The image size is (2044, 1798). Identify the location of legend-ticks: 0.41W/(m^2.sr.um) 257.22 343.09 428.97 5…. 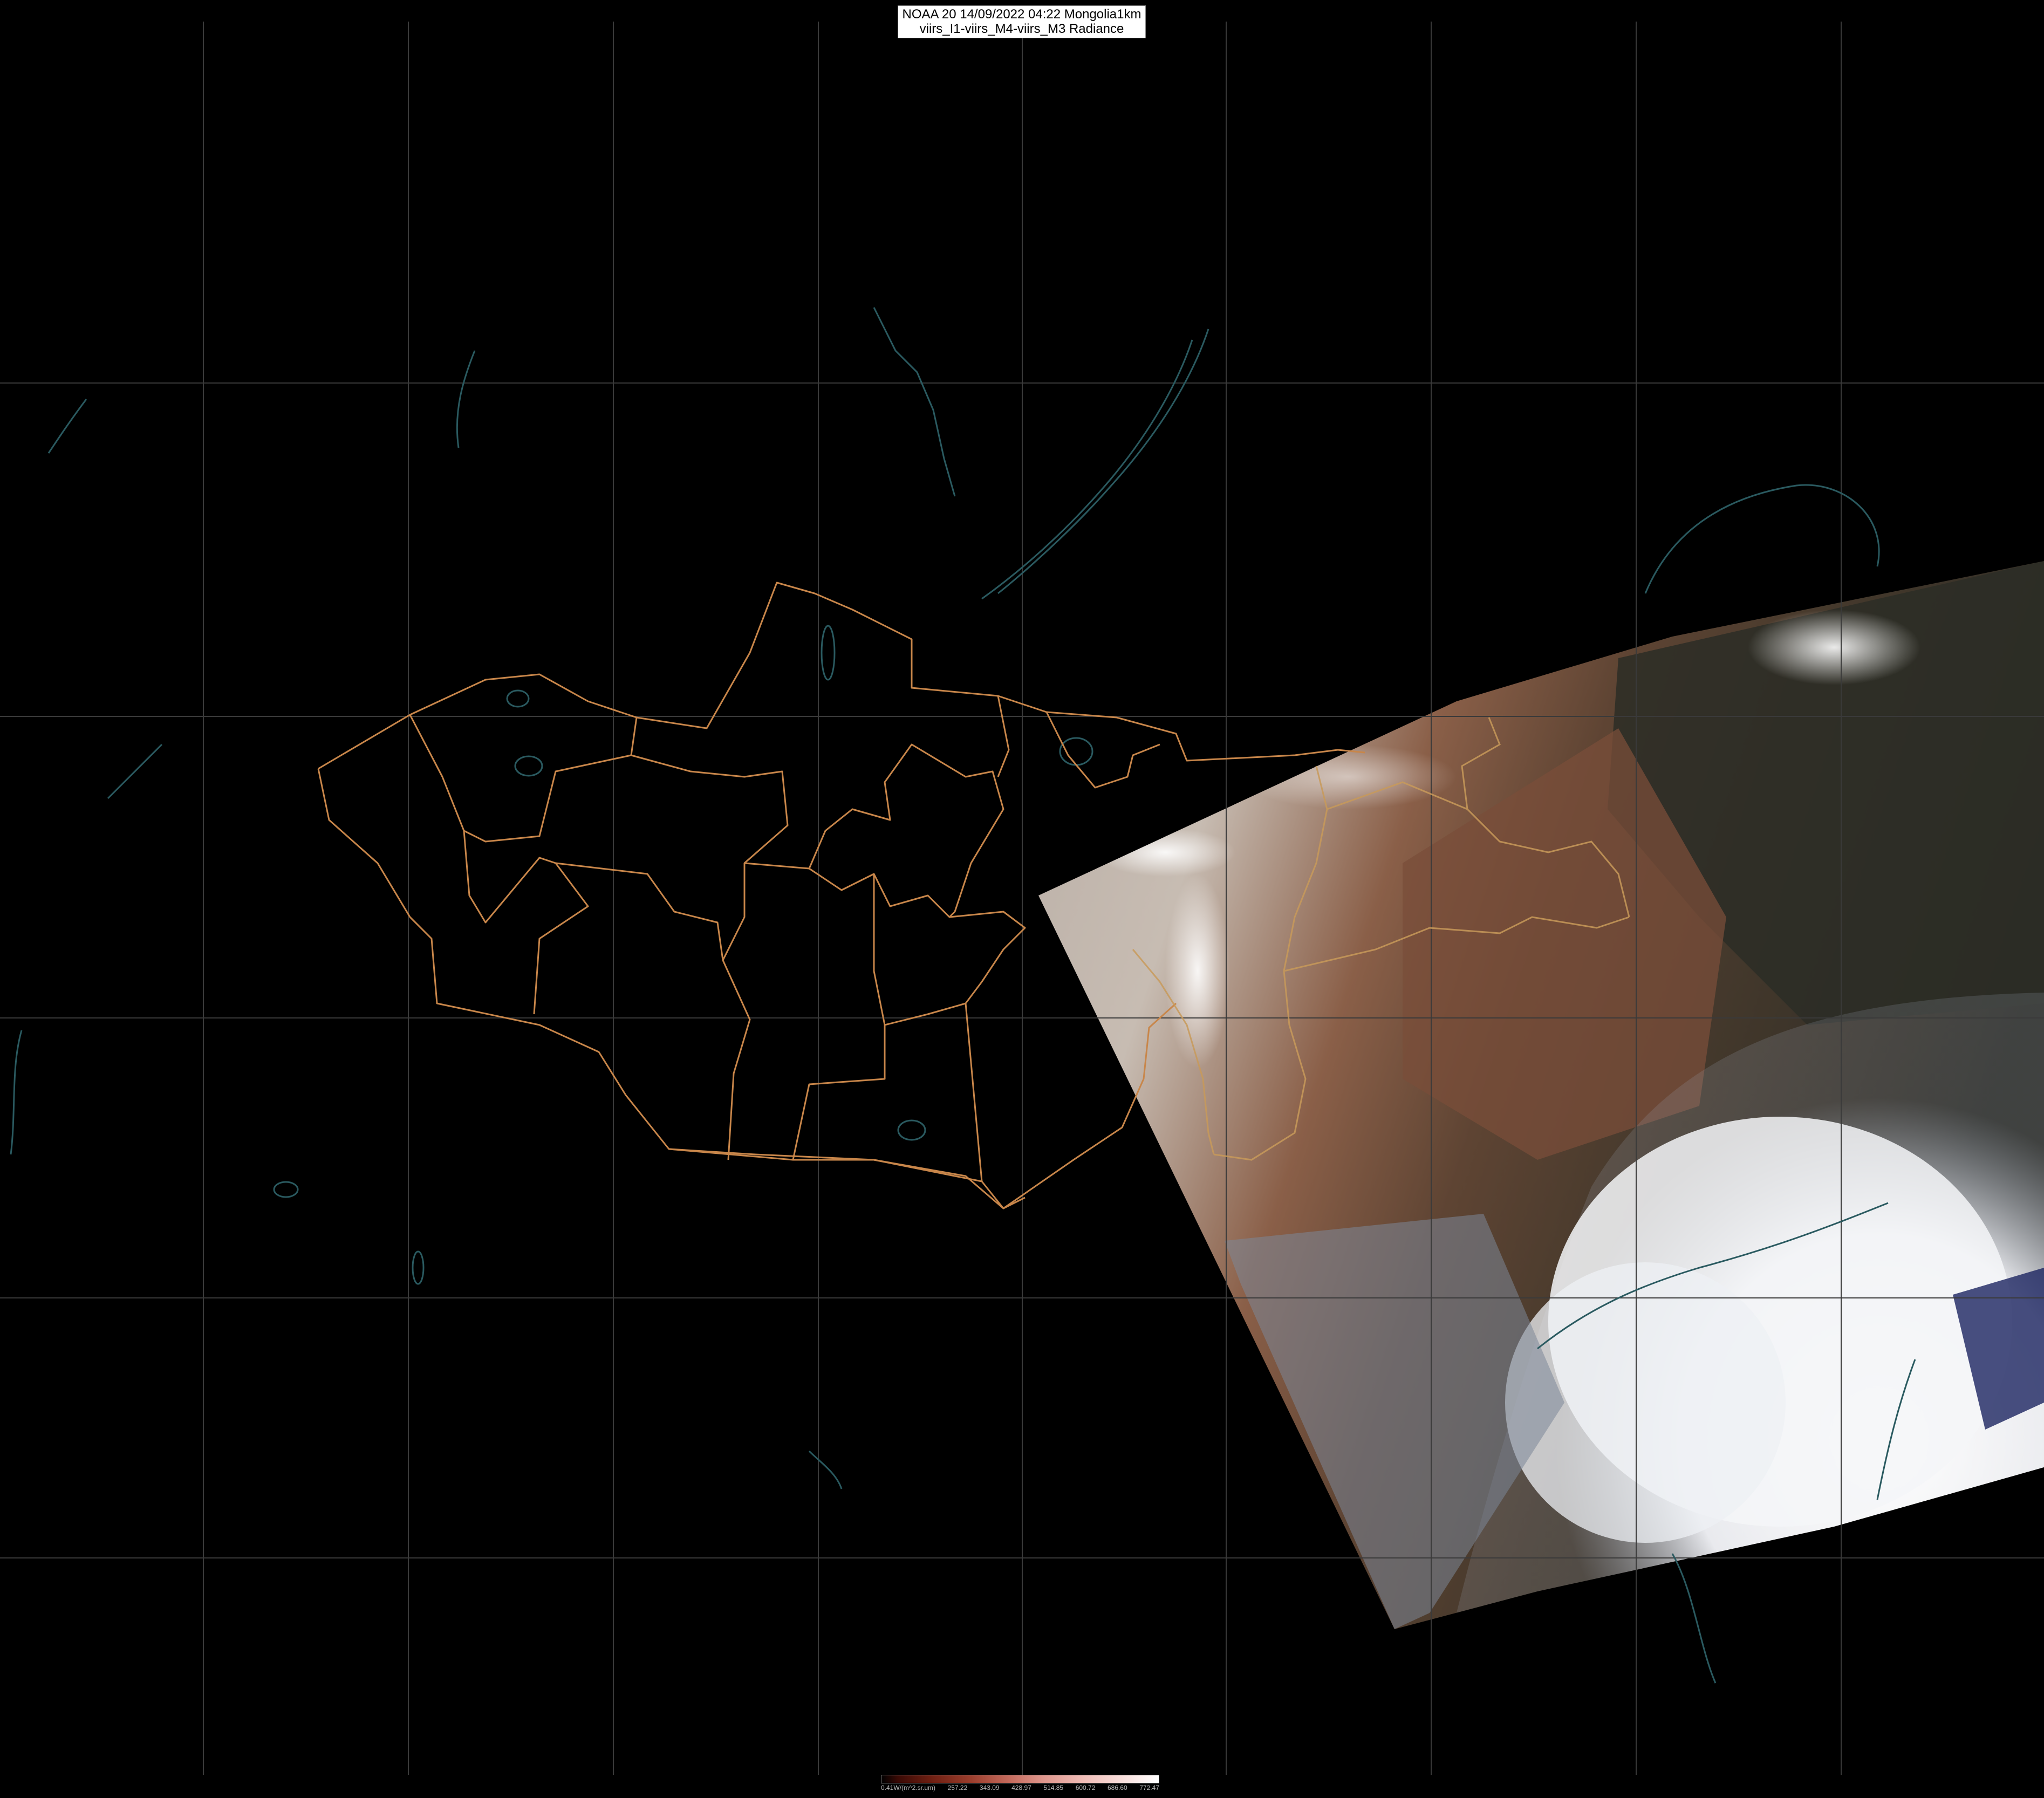
(1020, 1790).